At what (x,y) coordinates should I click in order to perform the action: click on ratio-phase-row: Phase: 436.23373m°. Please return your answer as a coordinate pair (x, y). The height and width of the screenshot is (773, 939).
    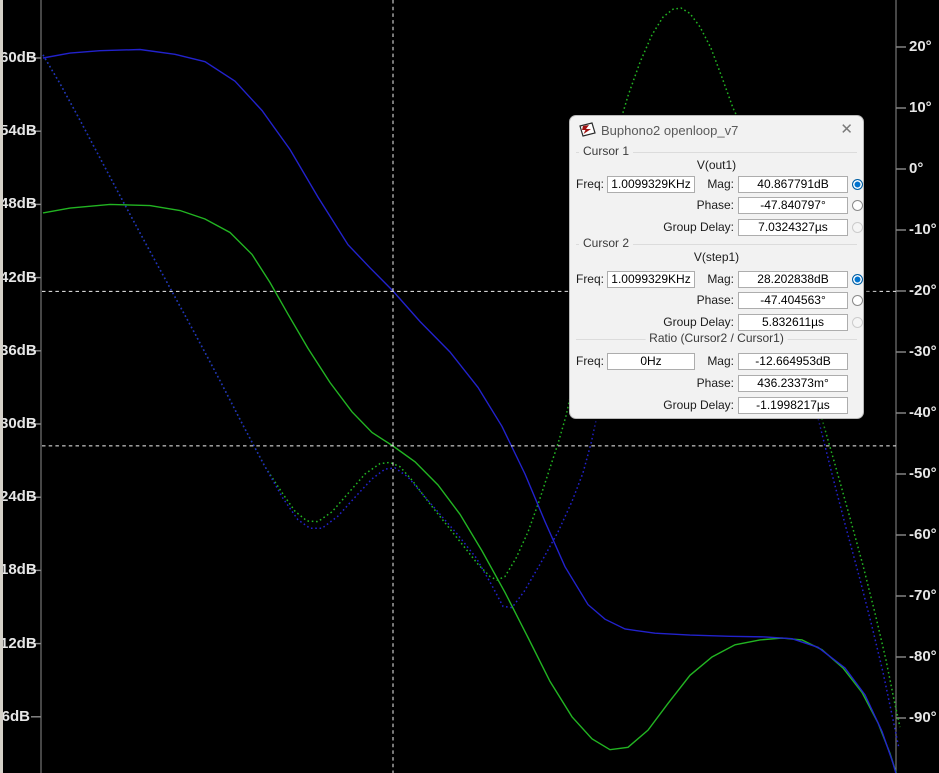
    Looking at the image, I should click on (716, 384).